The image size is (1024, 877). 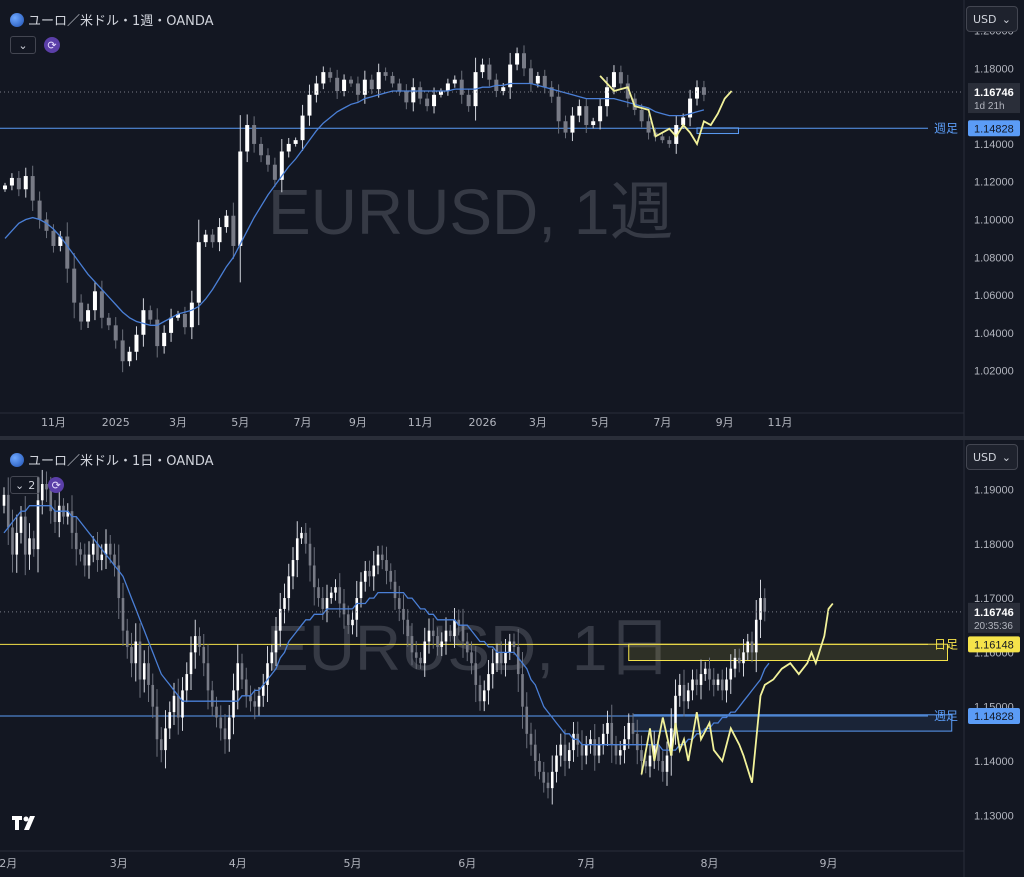 What do you see at coordinates (994, 490) in the screenshot?
I see `price-tick-label: 1.19000` at bounding box center [994, 490].